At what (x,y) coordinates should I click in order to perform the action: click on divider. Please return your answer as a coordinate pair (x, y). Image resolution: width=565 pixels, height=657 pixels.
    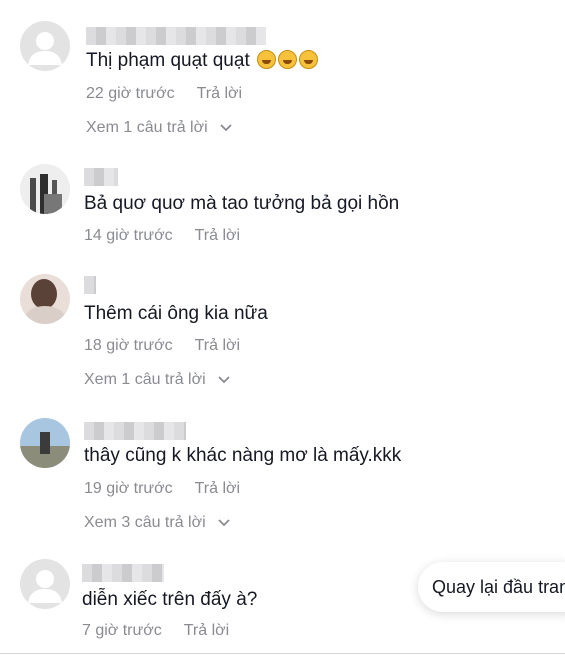
    Looking at the image, I should click on (282, 653).